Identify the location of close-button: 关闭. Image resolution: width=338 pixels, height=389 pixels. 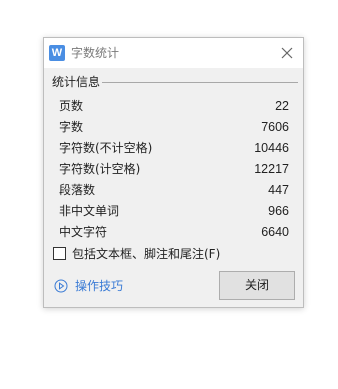
(257, 285).